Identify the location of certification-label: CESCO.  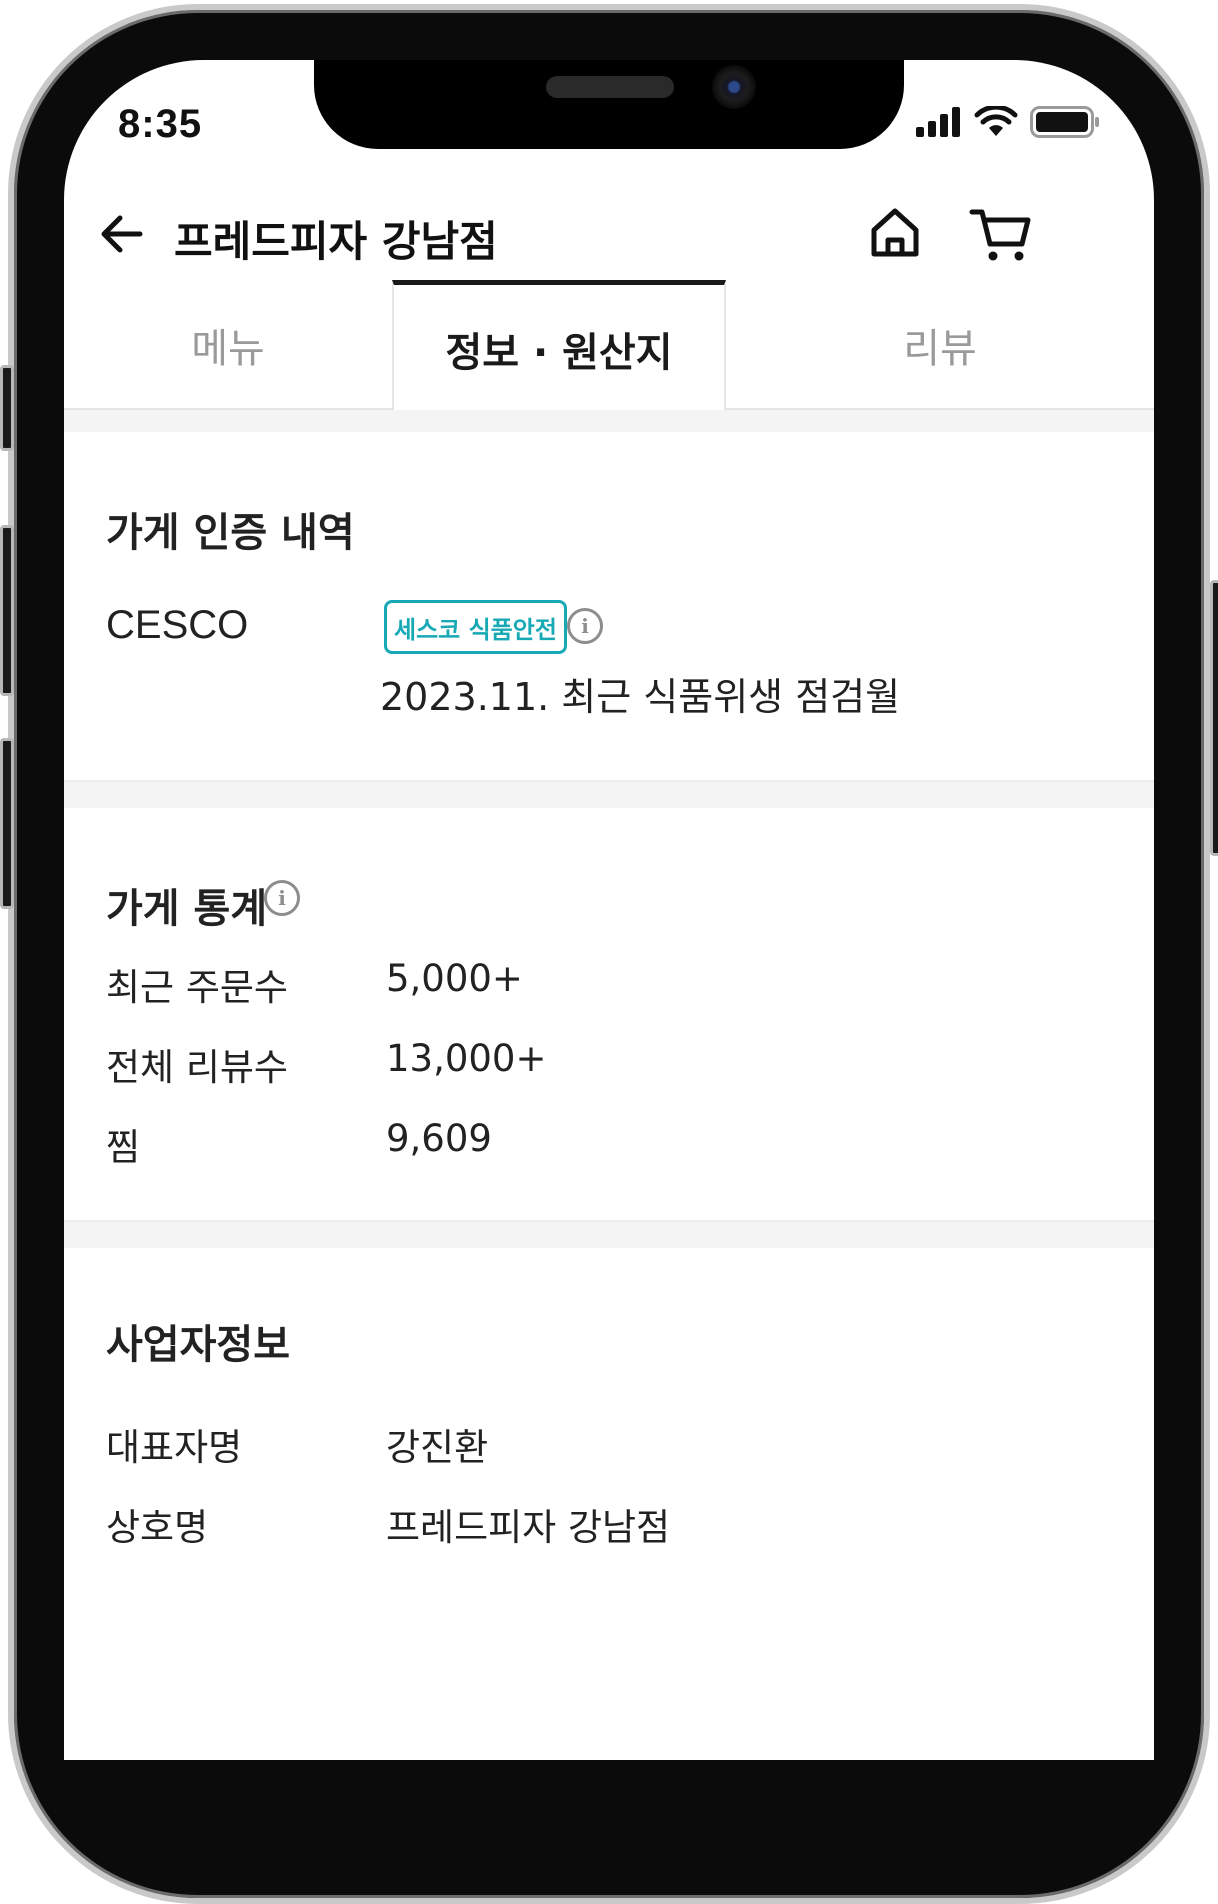
(177, 625).